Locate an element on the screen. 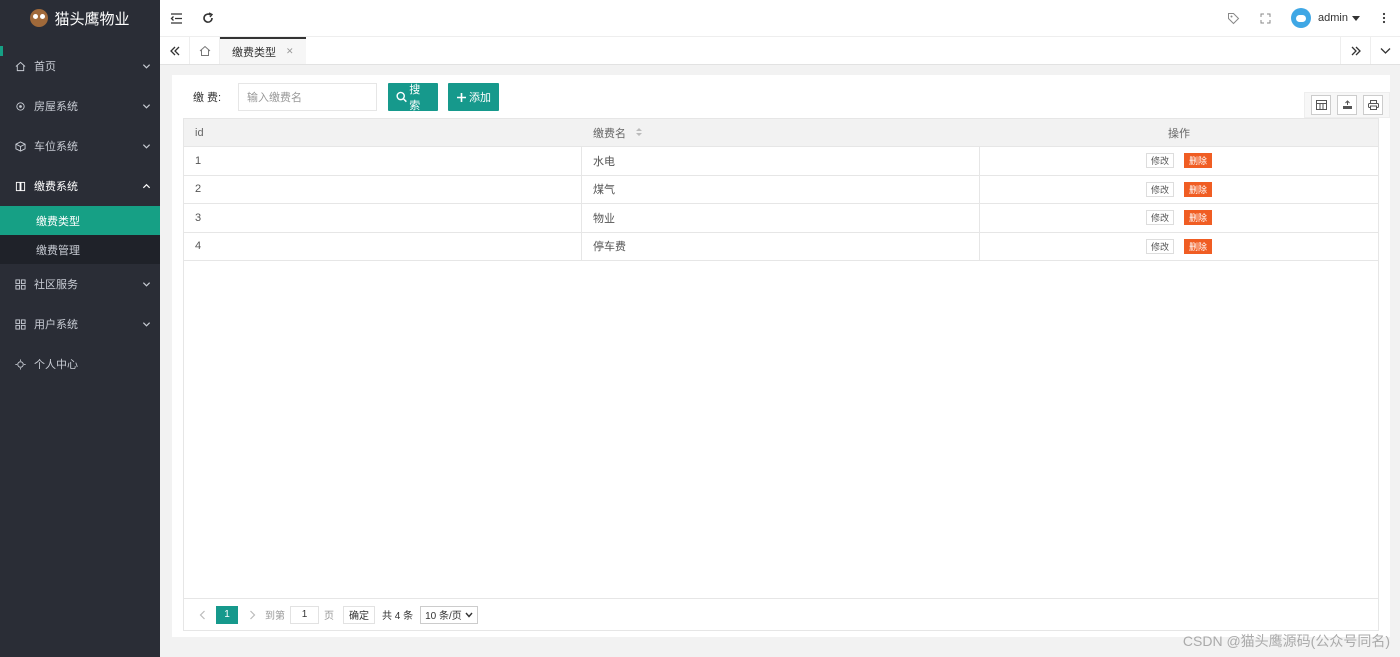  tabs-scroll-left-button is located at coordinates (175, 50).